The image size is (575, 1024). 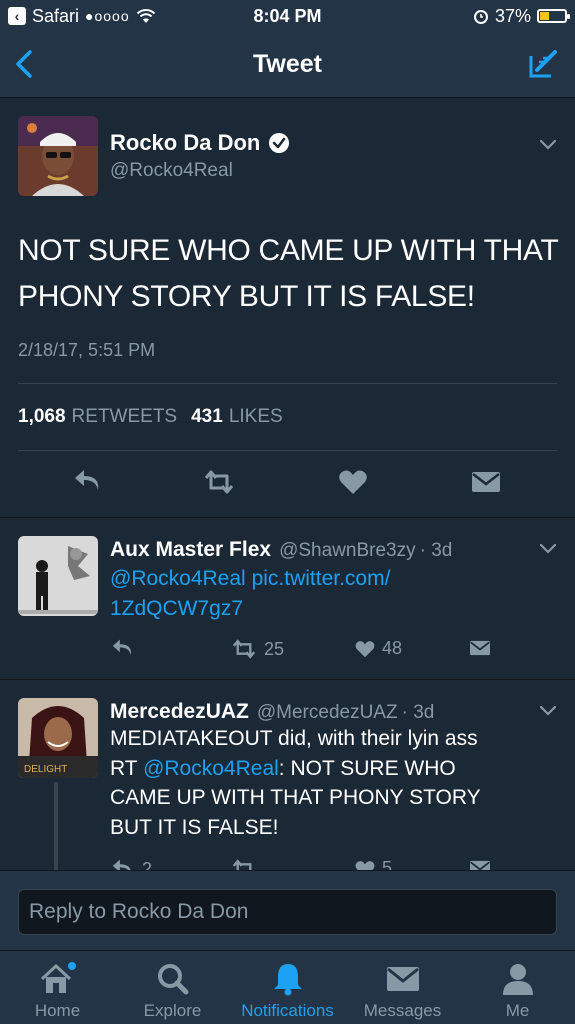 I want to click on person-icon, so click(x=517, y=979).